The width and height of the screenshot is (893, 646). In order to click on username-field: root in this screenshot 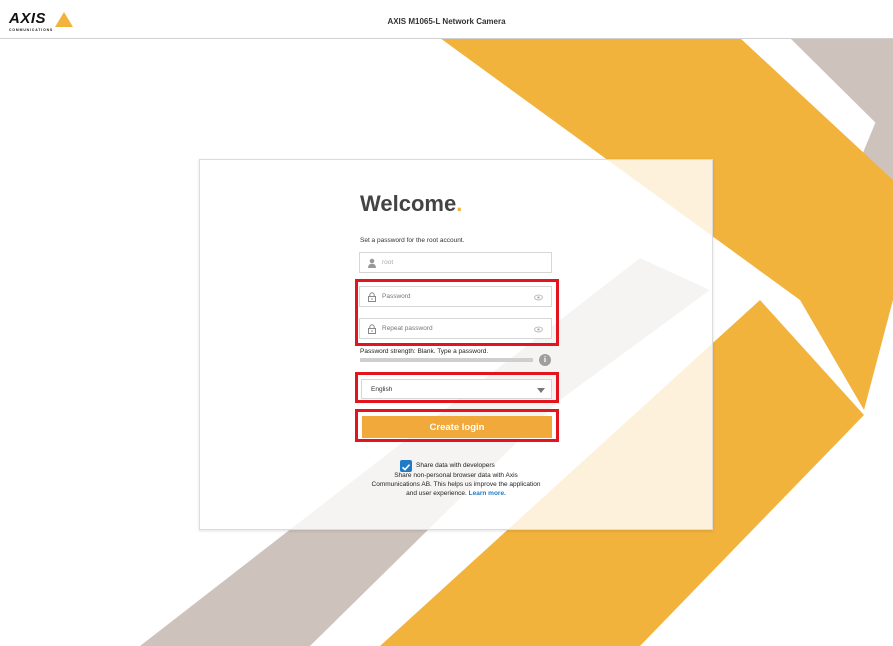, I will do `click(455, 262)`.